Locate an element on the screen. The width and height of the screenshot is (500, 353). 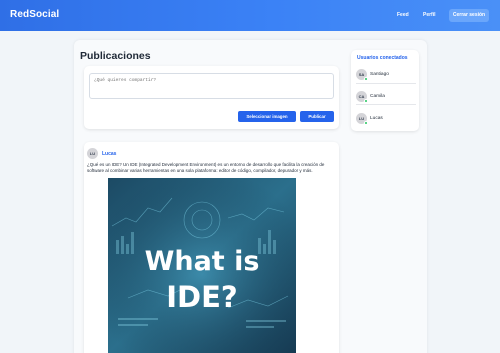
post-author-name: Lucas is located at coordinates (109, 154).